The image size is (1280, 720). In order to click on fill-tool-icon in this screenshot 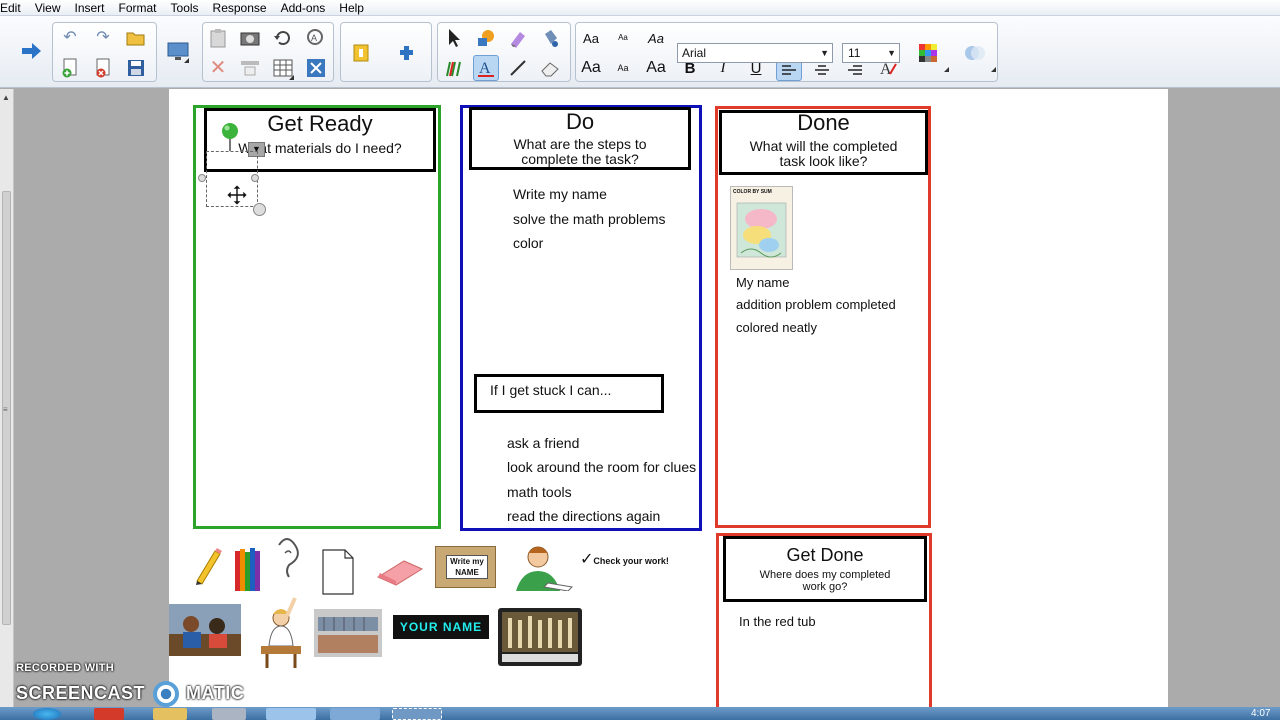, I will do `click(550, 38)`.